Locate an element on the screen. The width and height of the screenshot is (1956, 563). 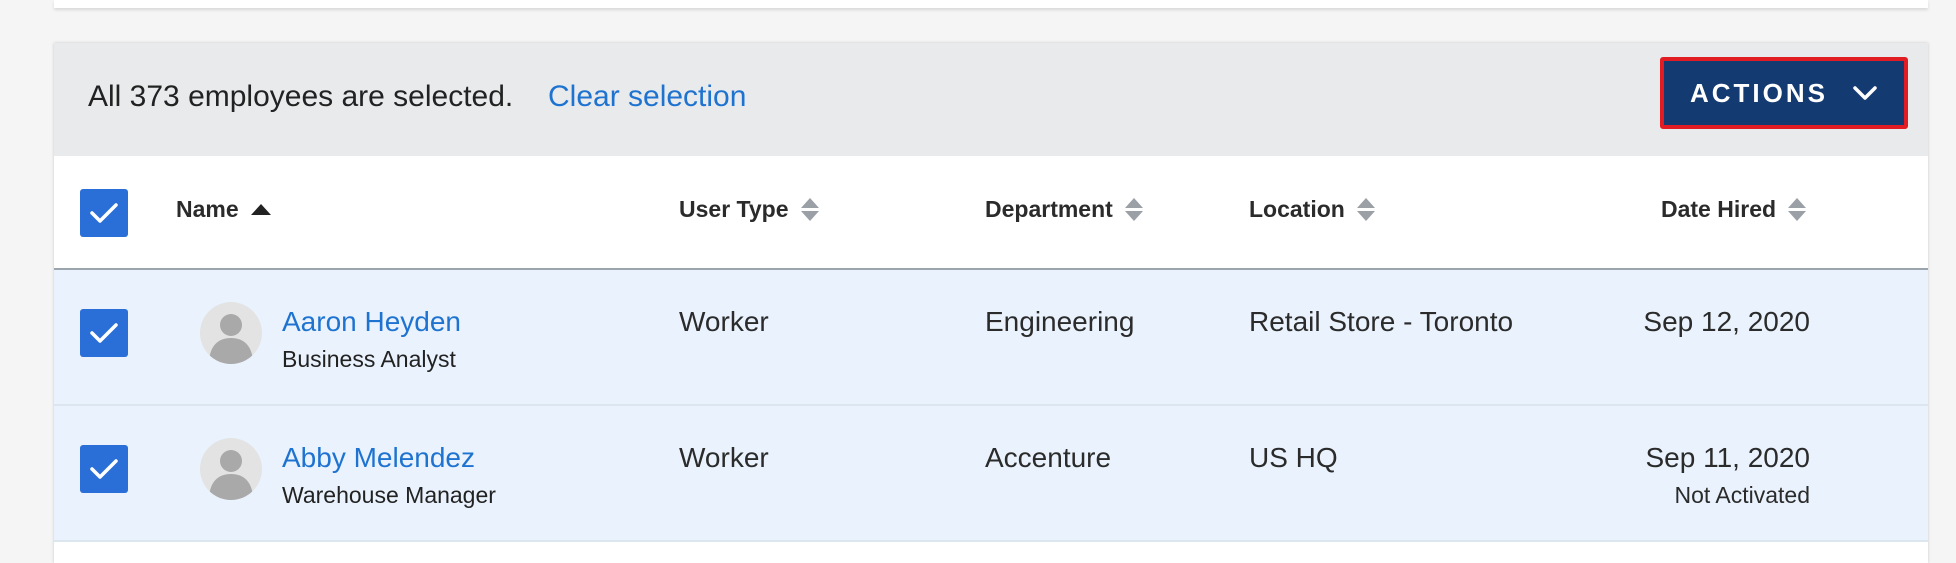
column-header-user-type: User Type is located at coordinates (749, 209).